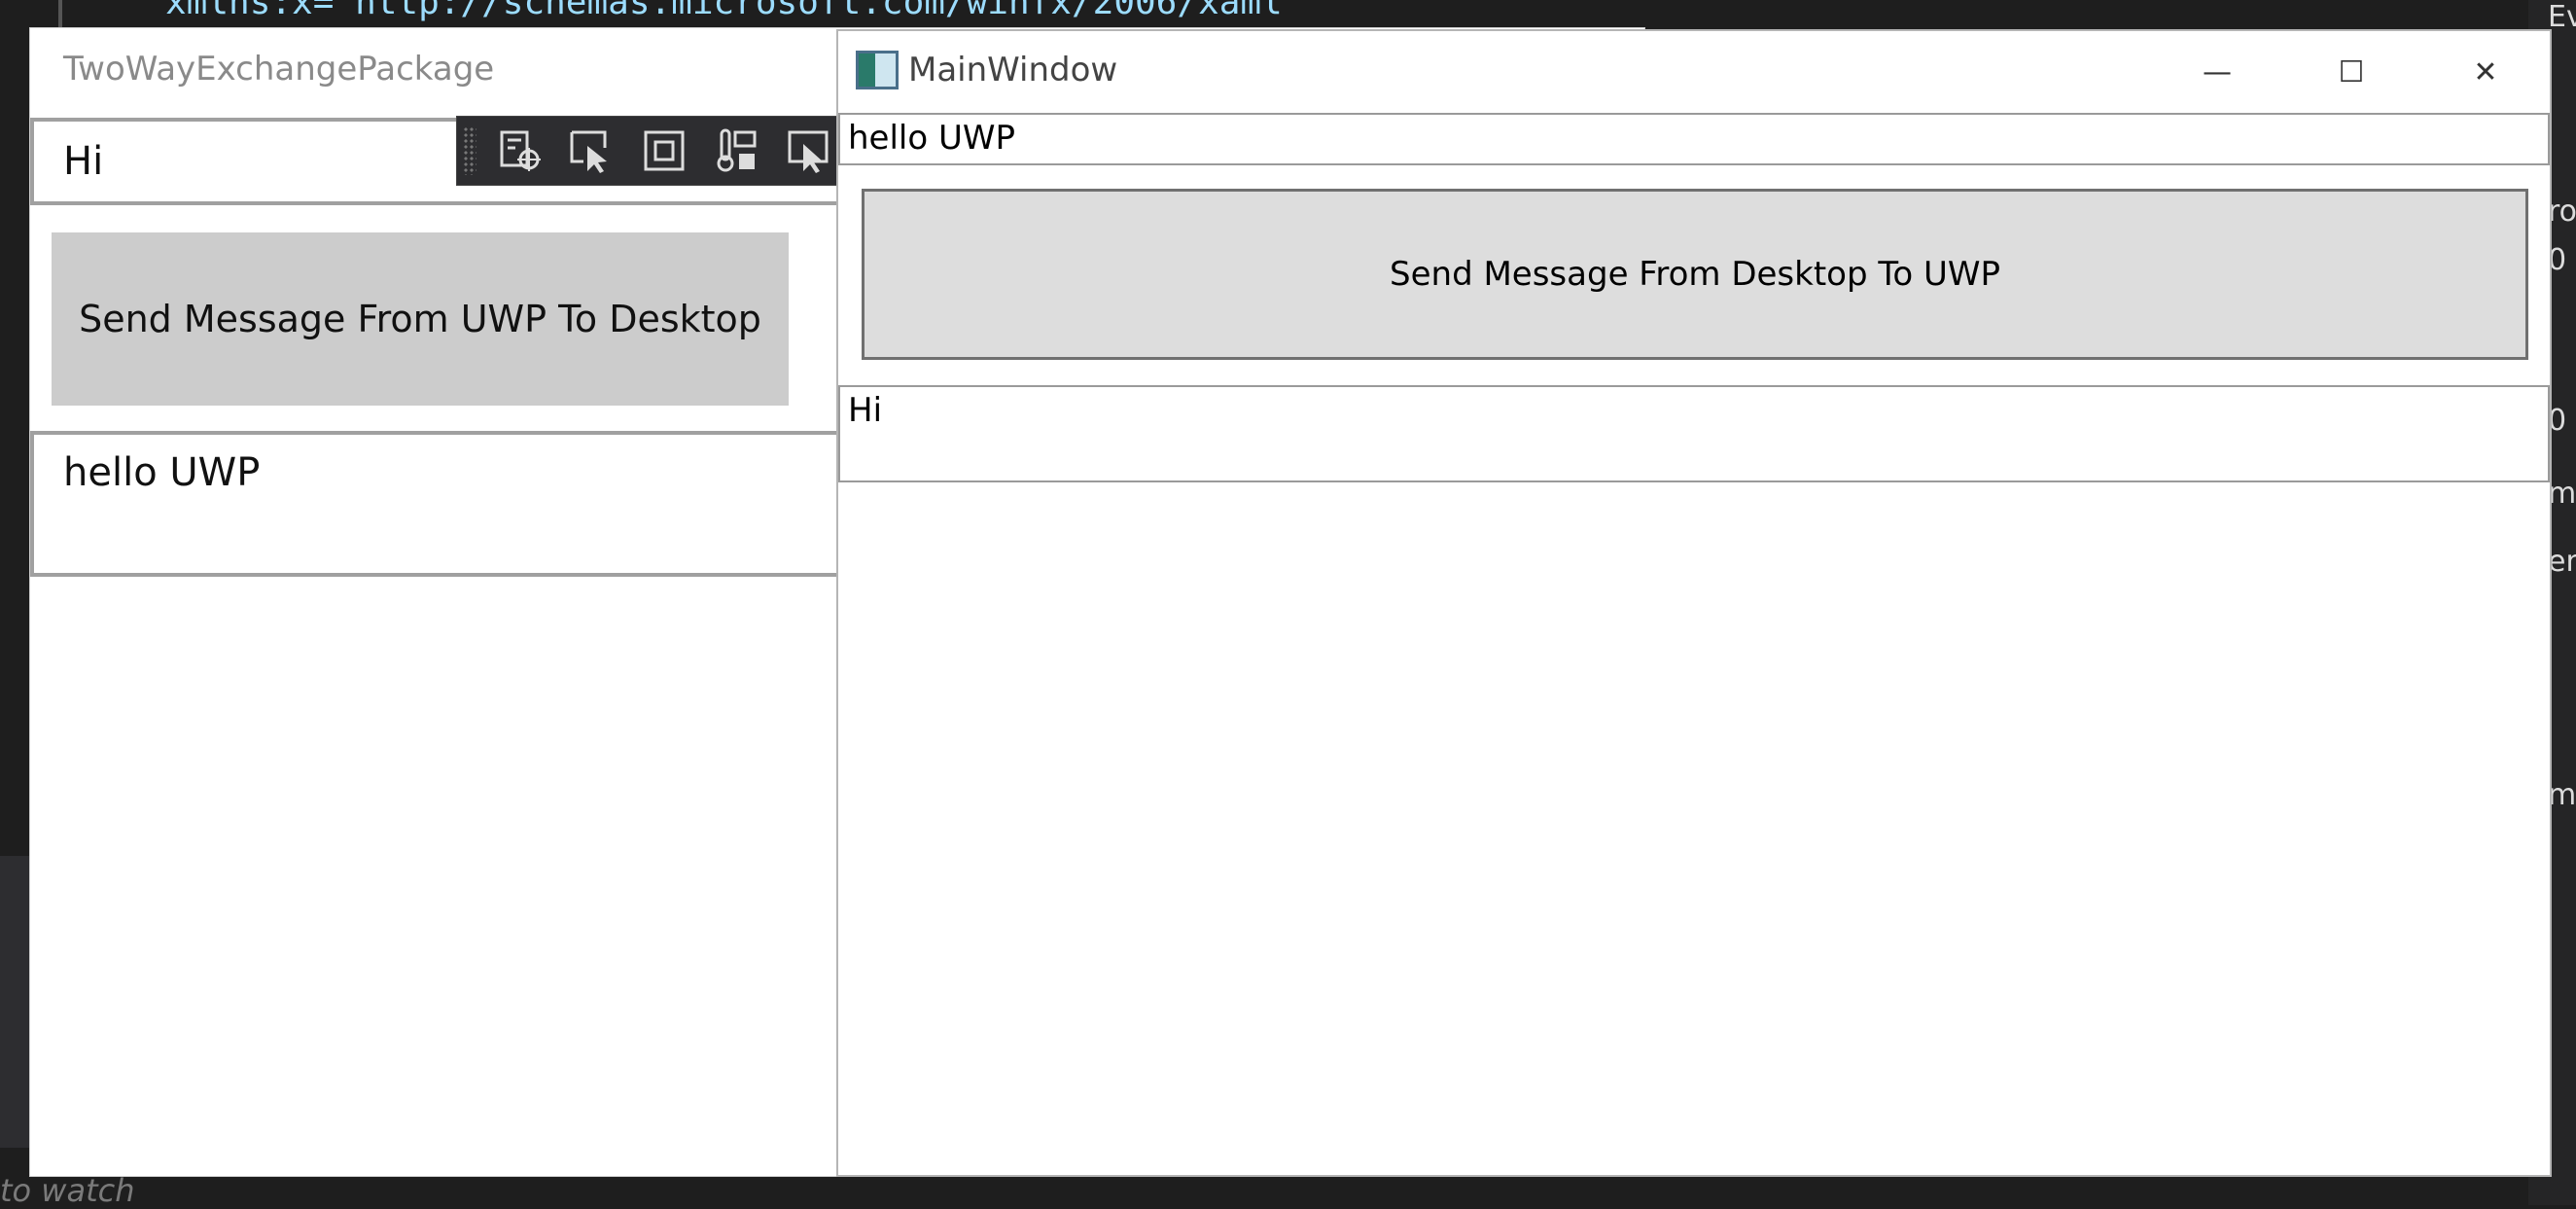  I want to click on app-window-icon, so click(878, 70).